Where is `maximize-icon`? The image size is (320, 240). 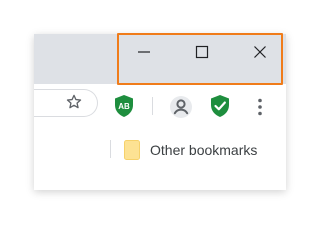 maximize-icon is located at coordinates (202, 52).